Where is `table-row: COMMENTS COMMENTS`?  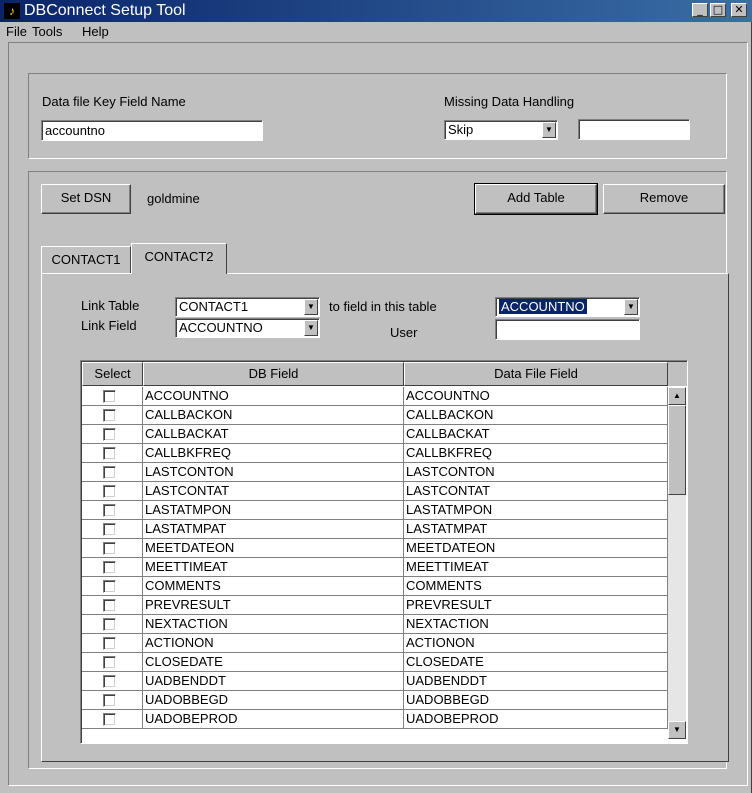 table-row: COMMENTS COMMENTS is located at coordinates (375, 586).